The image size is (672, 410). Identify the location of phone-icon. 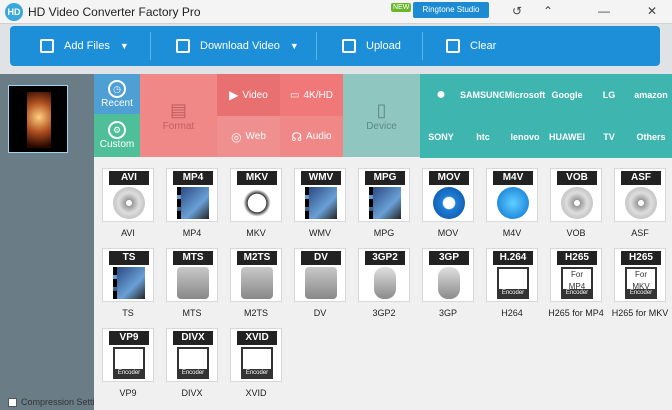
(385, 283).